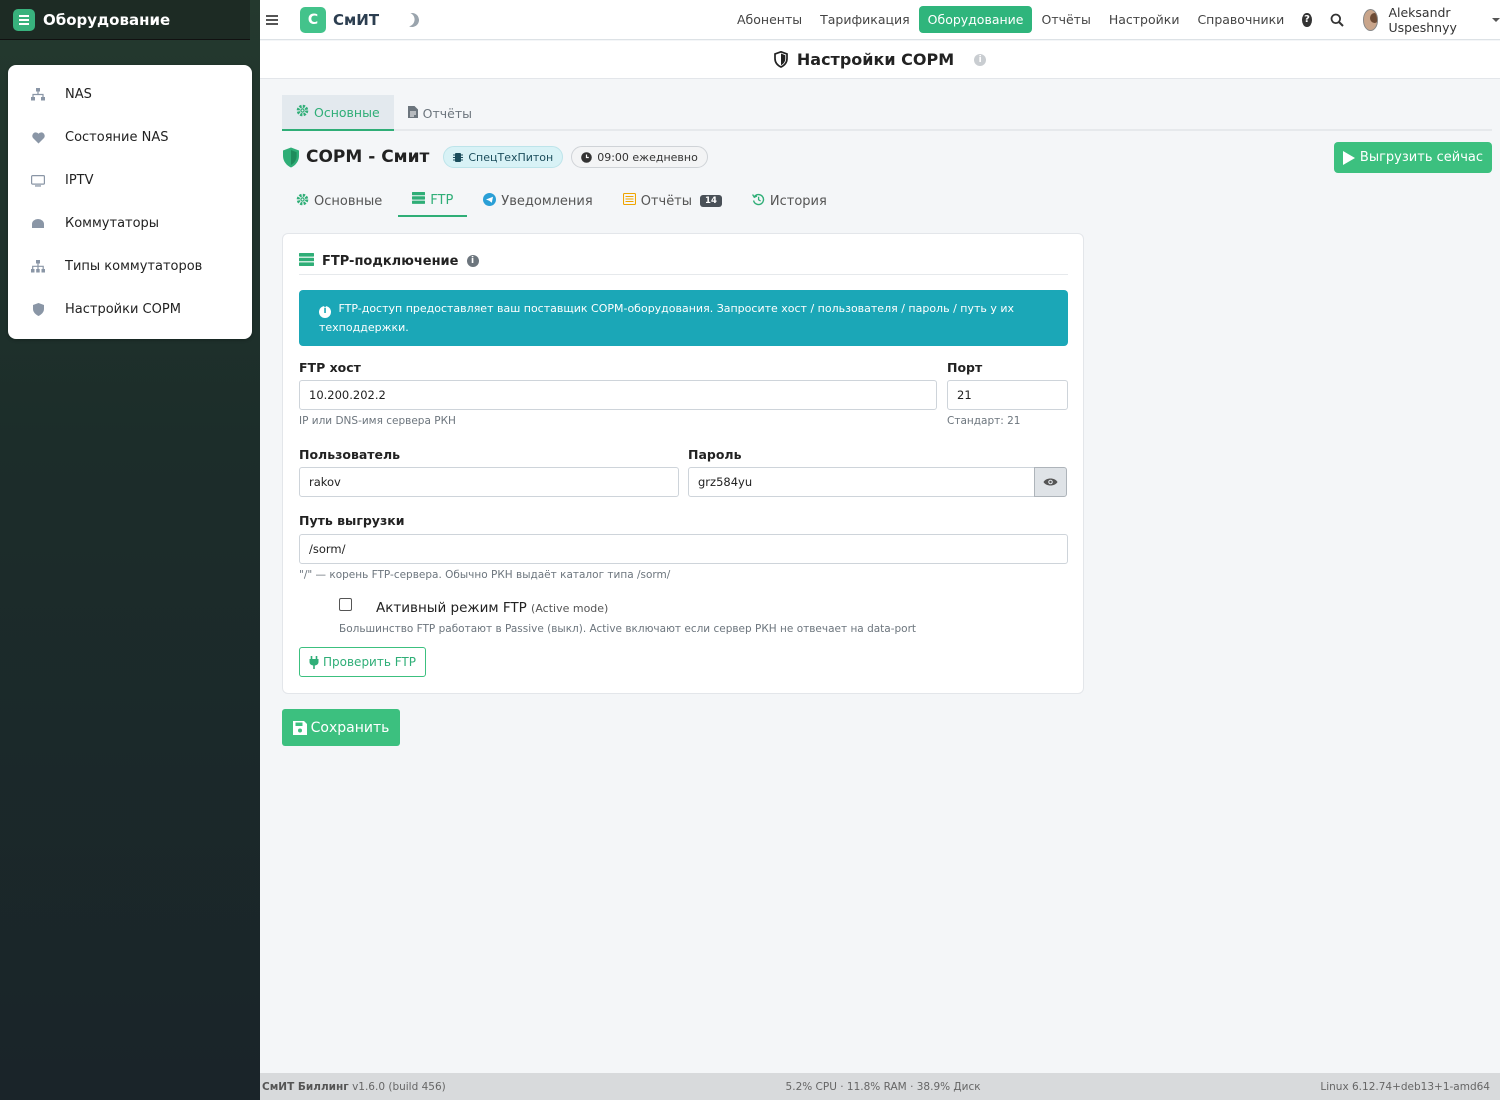 The height and width of the screenshot is (1100, 1500). What do you see at coordinates (887, 113) in the screenshot?
I see `top-tabs: Основные Отчёты` at bounding box center [887, 113].